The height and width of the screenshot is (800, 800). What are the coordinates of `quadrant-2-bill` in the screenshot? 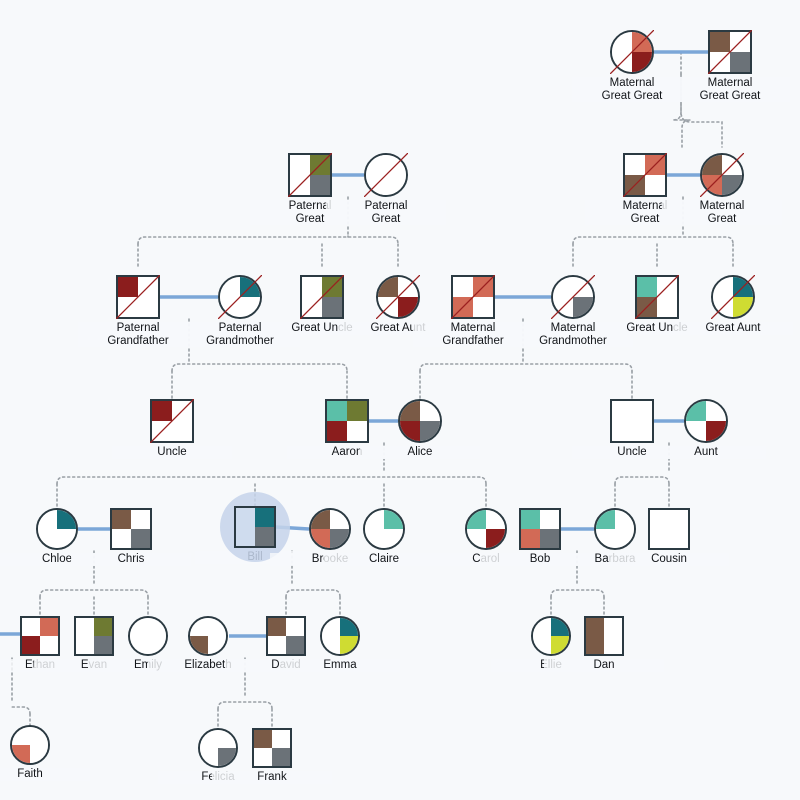 It's located at (264, 517).